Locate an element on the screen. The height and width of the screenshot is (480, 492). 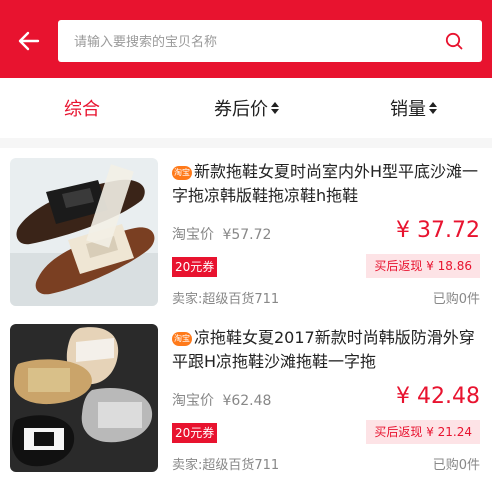
tab-coupon-price-label: 券后价 is located at coordinates (241, 109).